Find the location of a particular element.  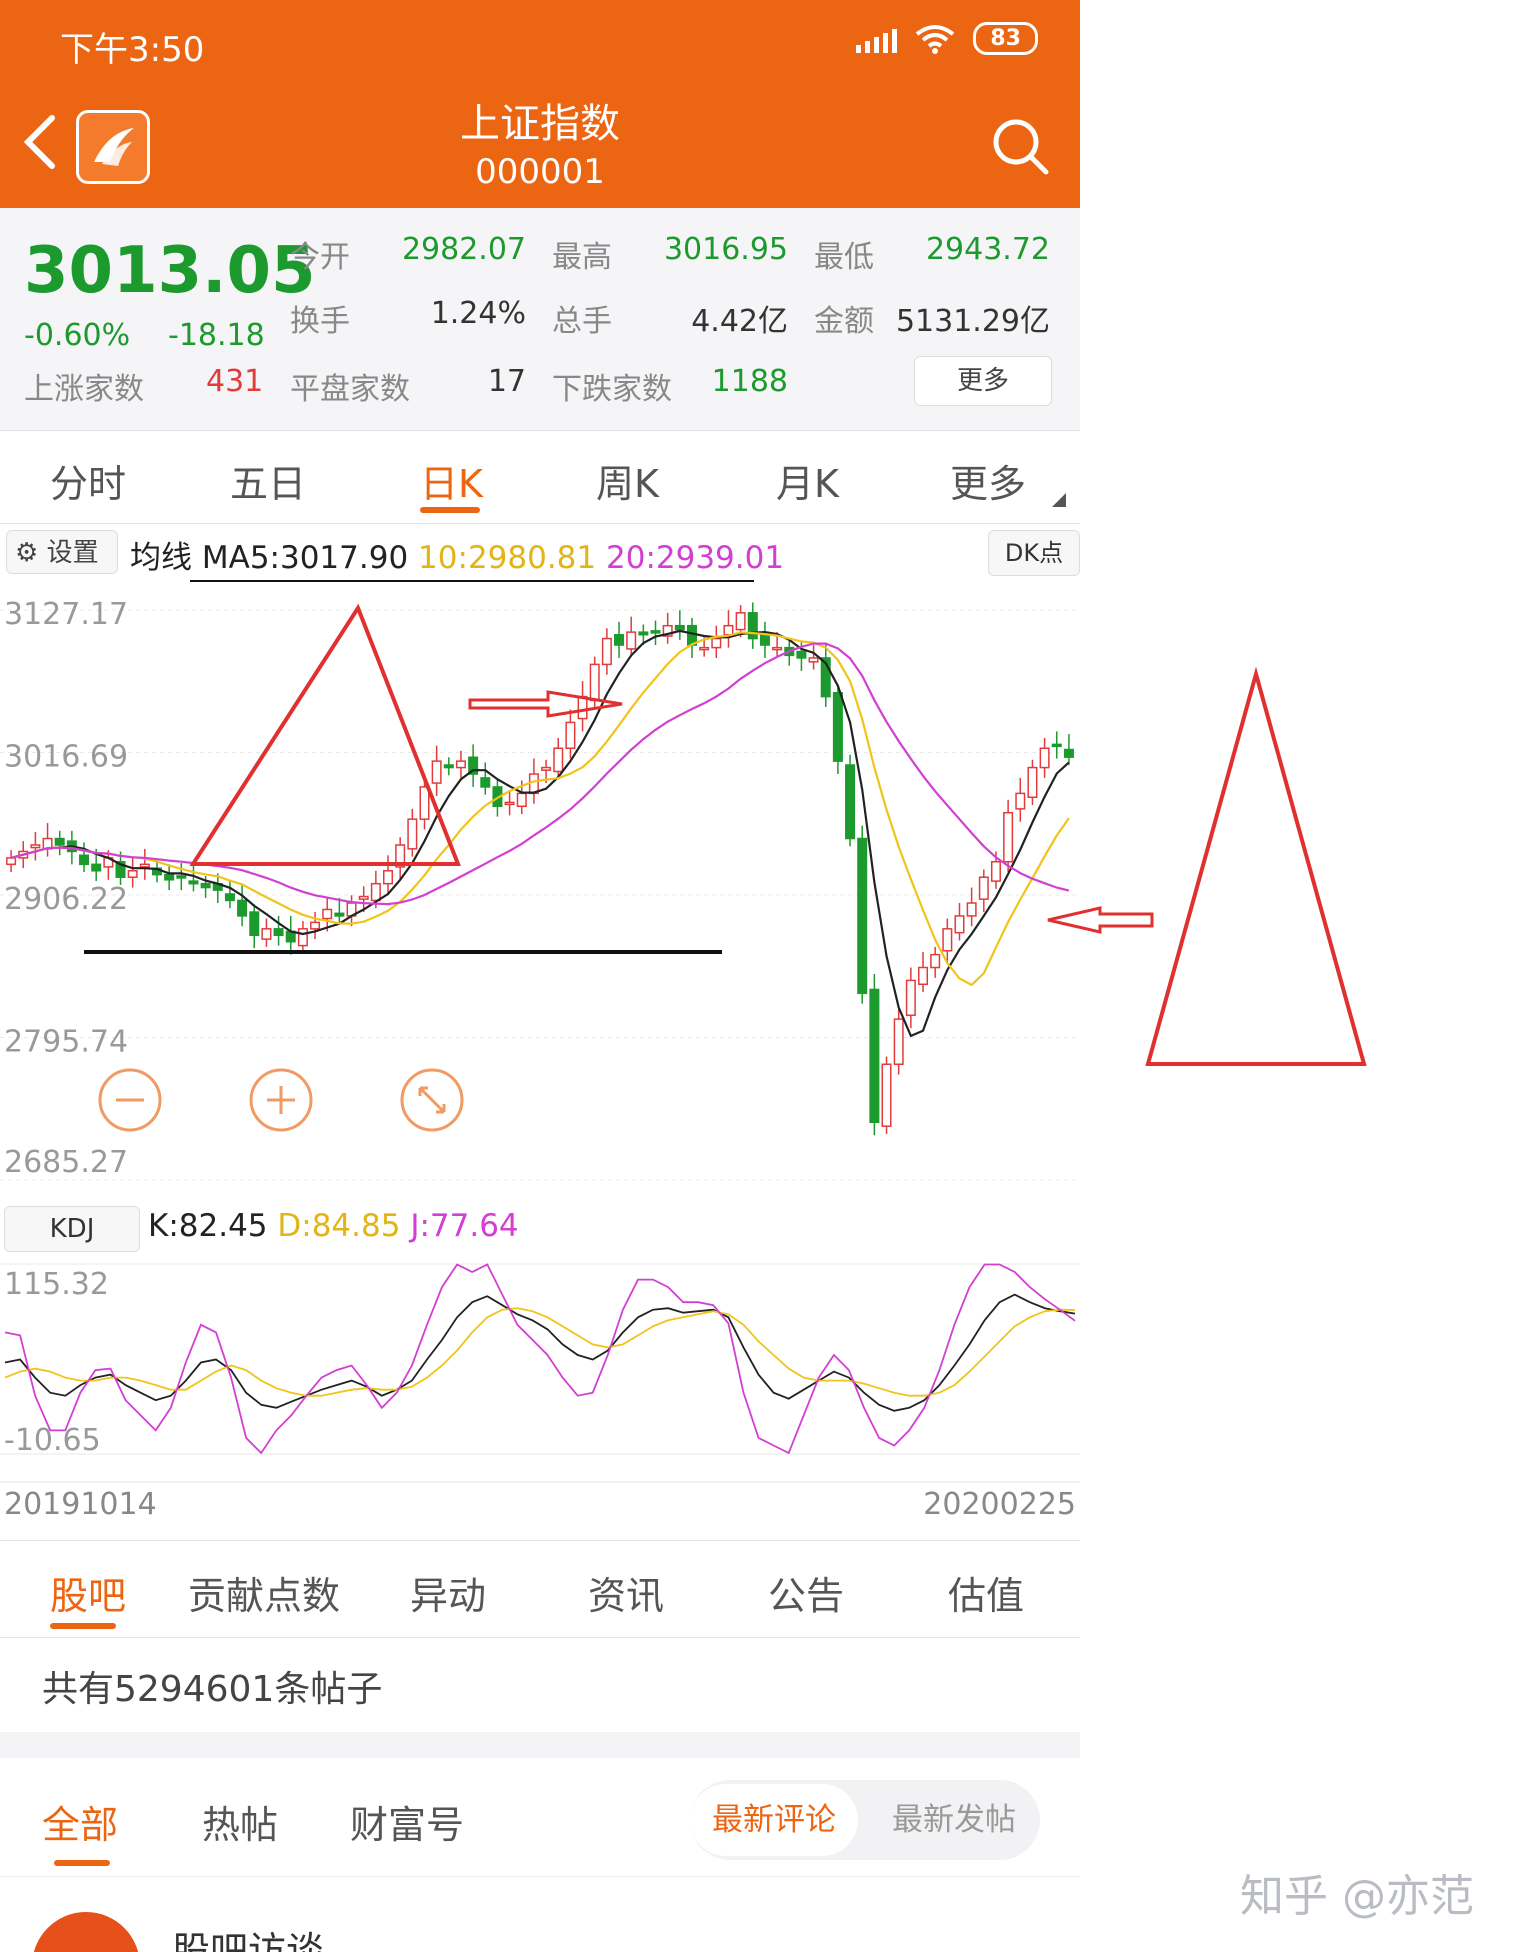

k-y-tick-label: 2795.74 is located at coordinates (66, 1042).